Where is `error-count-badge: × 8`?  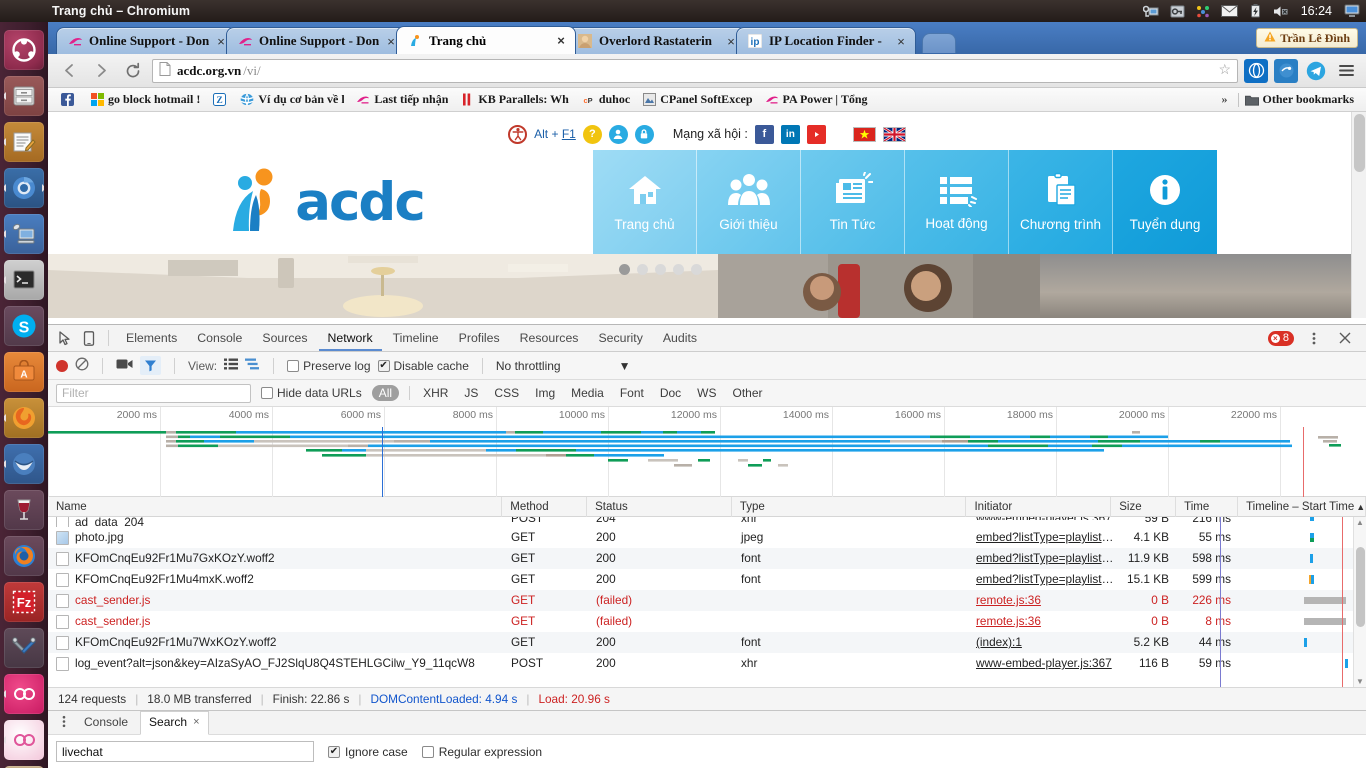
error-count-badge: × 8 is located at coordinates (1280, 338).